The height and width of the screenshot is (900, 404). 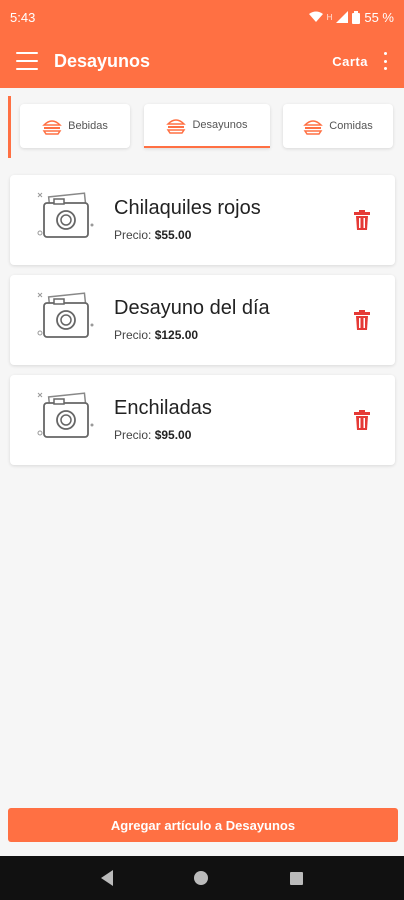 I want to click on wifi-icon, so click(x=315, y=16).